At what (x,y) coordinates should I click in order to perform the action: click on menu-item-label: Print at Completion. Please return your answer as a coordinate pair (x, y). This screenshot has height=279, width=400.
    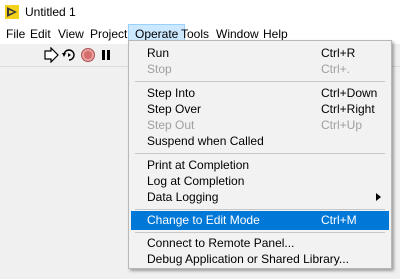
    Looking at the image, I should click on (198, 165).